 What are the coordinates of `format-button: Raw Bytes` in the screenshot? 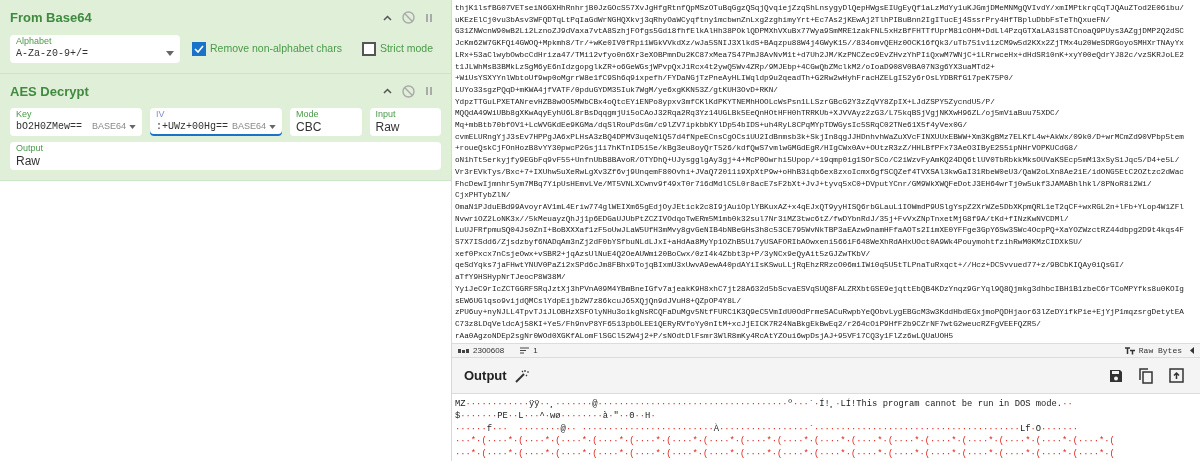 It's located at (1153, 350).